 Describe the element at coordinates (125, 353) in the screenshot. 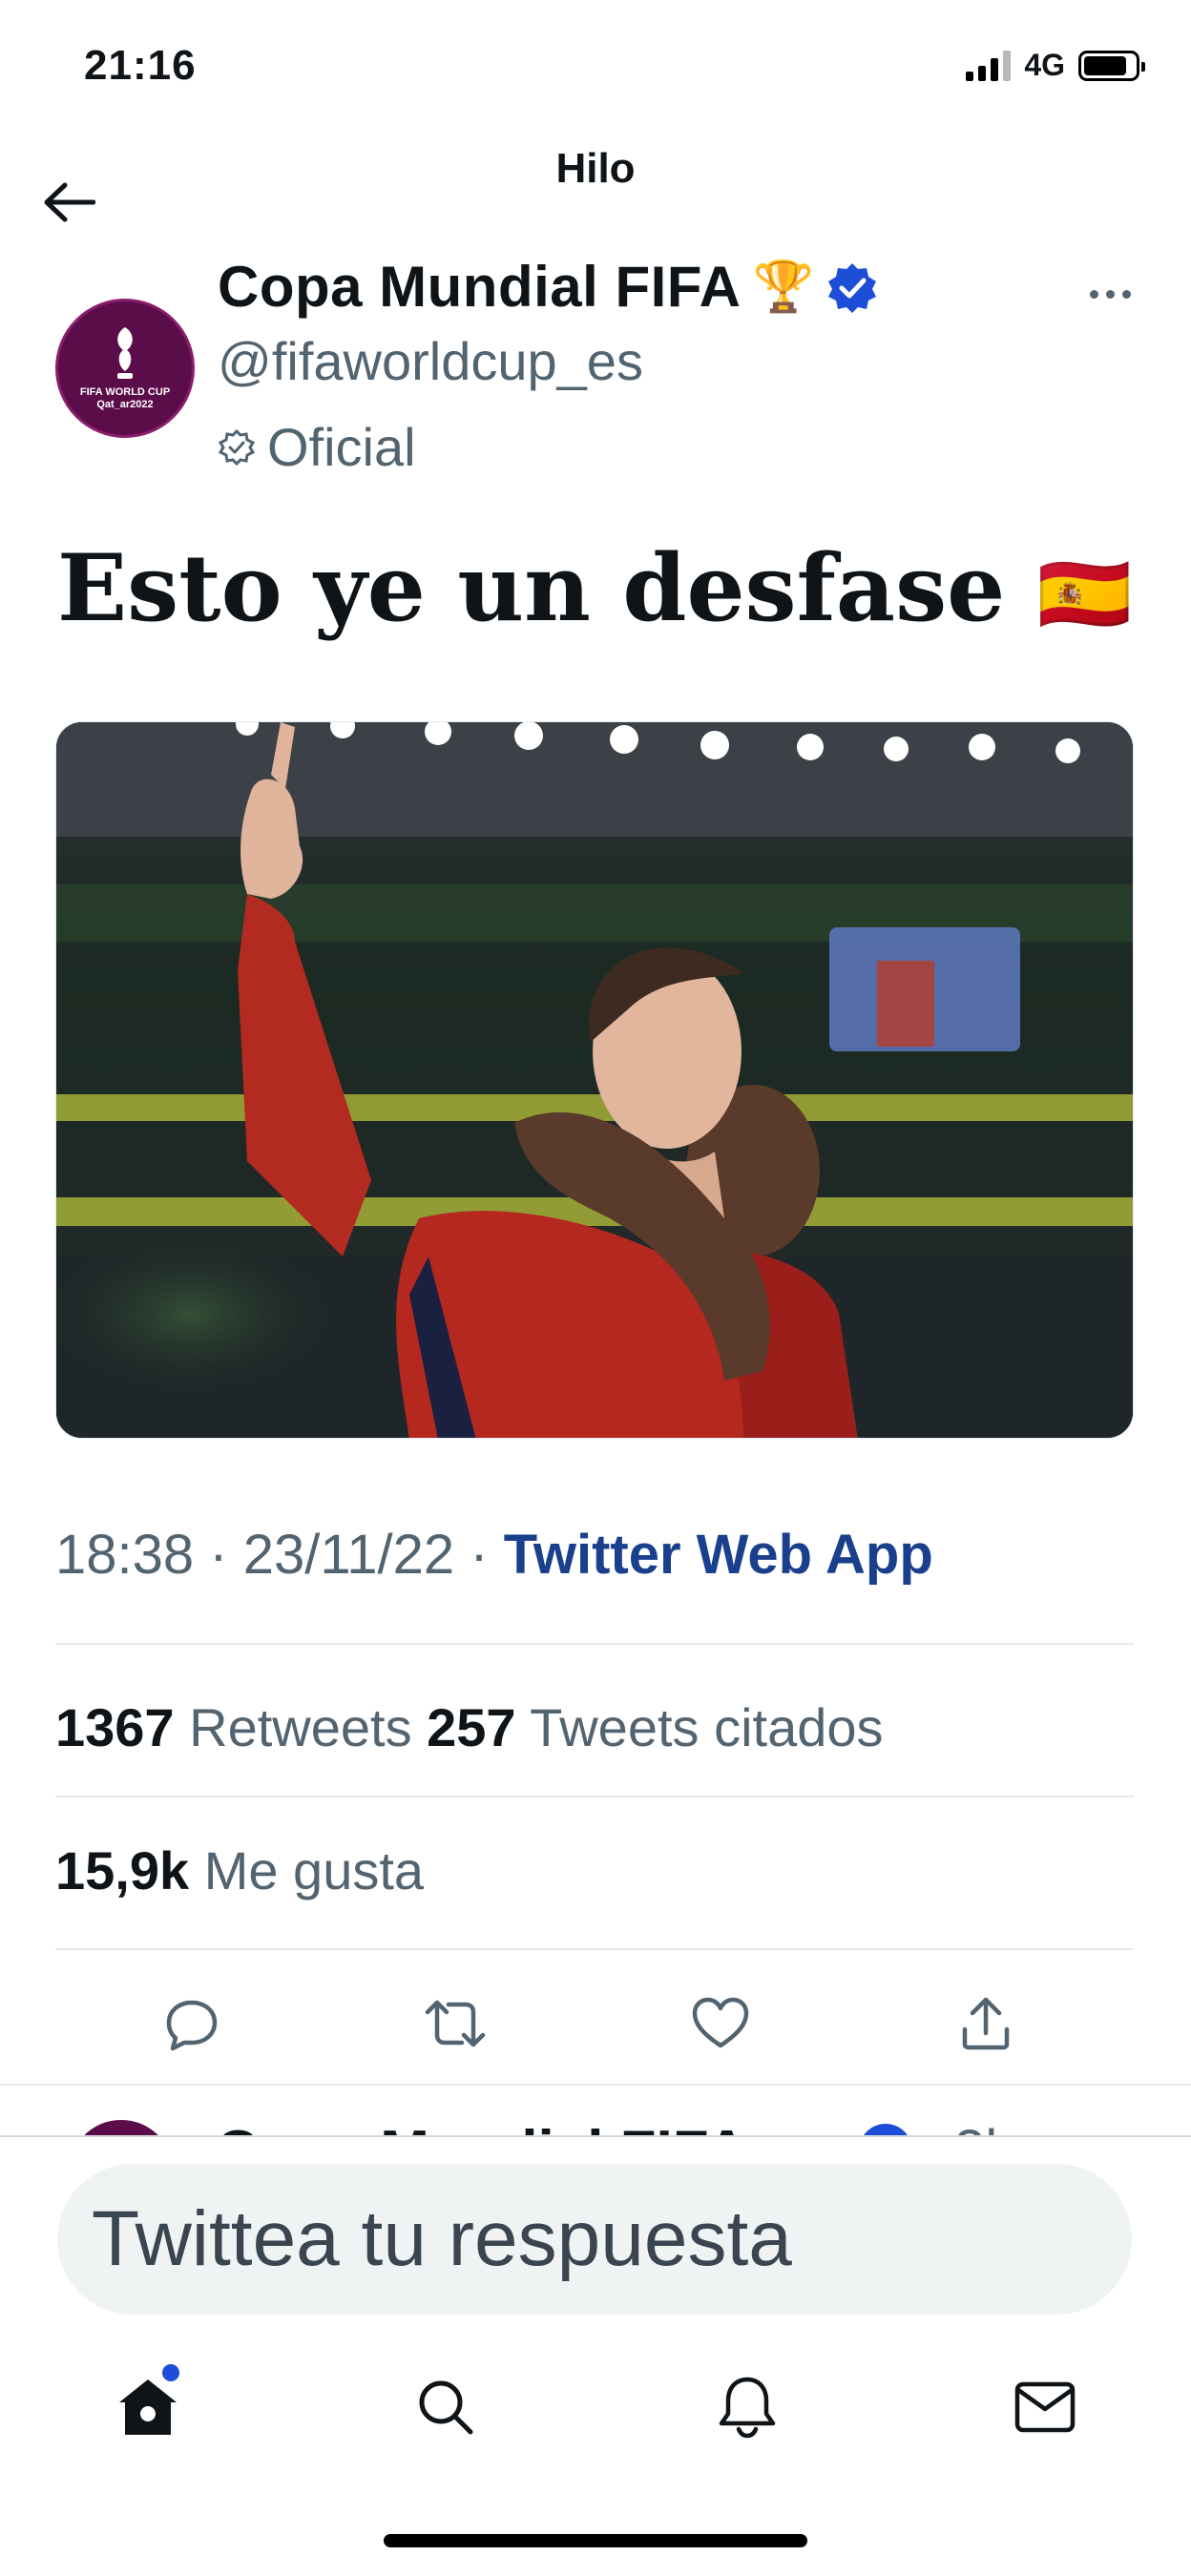

I see `trophy-logo-icon` at that location.